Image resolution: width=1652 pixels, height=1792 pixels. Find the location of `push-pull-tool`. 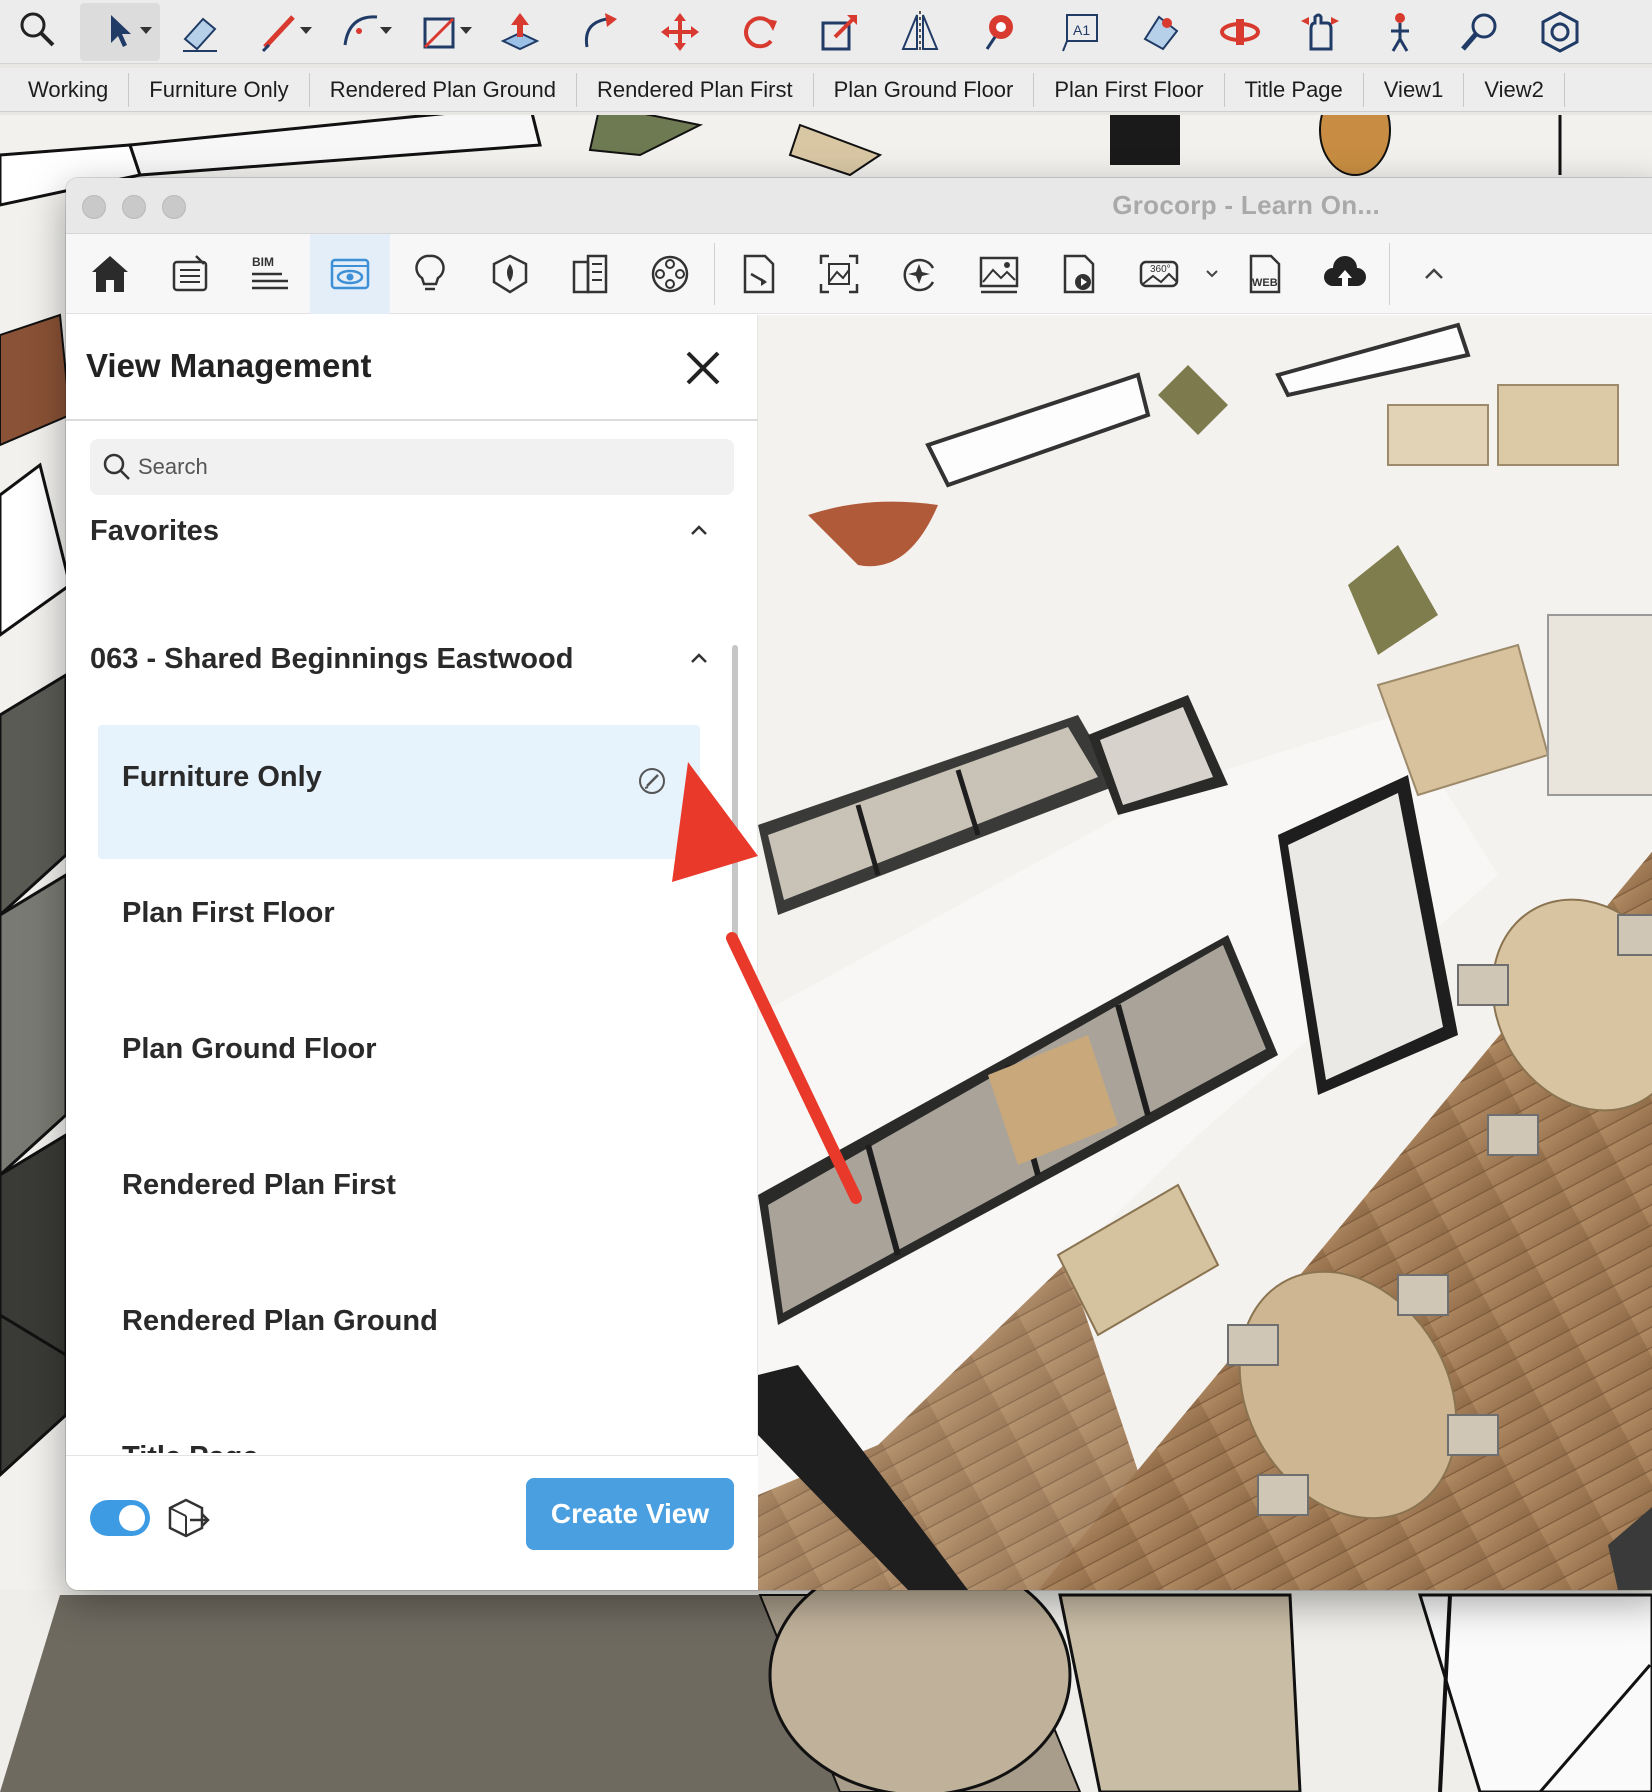

push-pull-tool is located at coordinates (520, 32).